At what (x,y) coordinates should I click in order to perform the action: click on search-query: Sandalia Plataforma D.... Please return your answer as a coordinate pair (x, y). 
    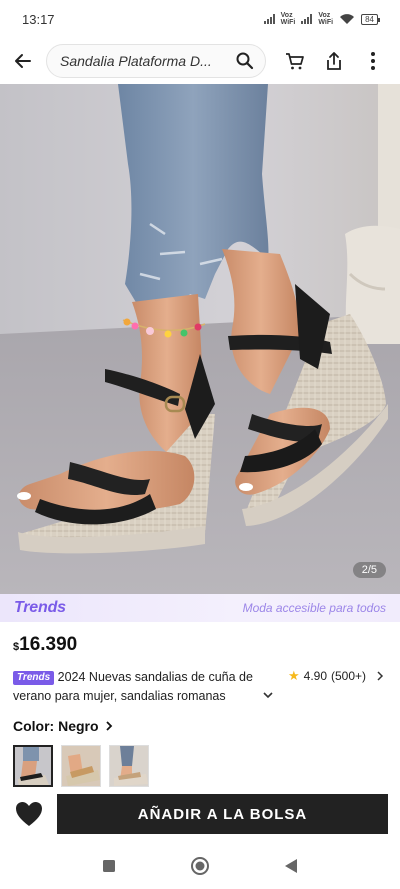
    Looking at the image, I should click on (136, 61).